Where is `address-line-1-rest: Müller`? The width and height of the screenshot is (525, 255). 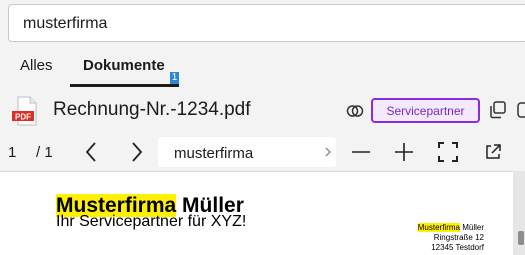 address-line-1-rest: Müller is located at coordinates (471, 227).